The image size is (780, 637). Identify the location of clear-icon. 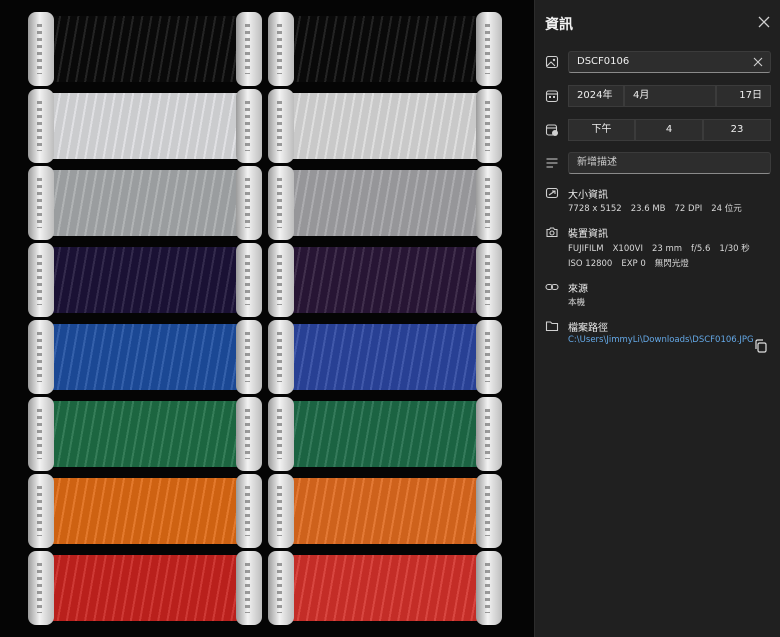
(758, 62).